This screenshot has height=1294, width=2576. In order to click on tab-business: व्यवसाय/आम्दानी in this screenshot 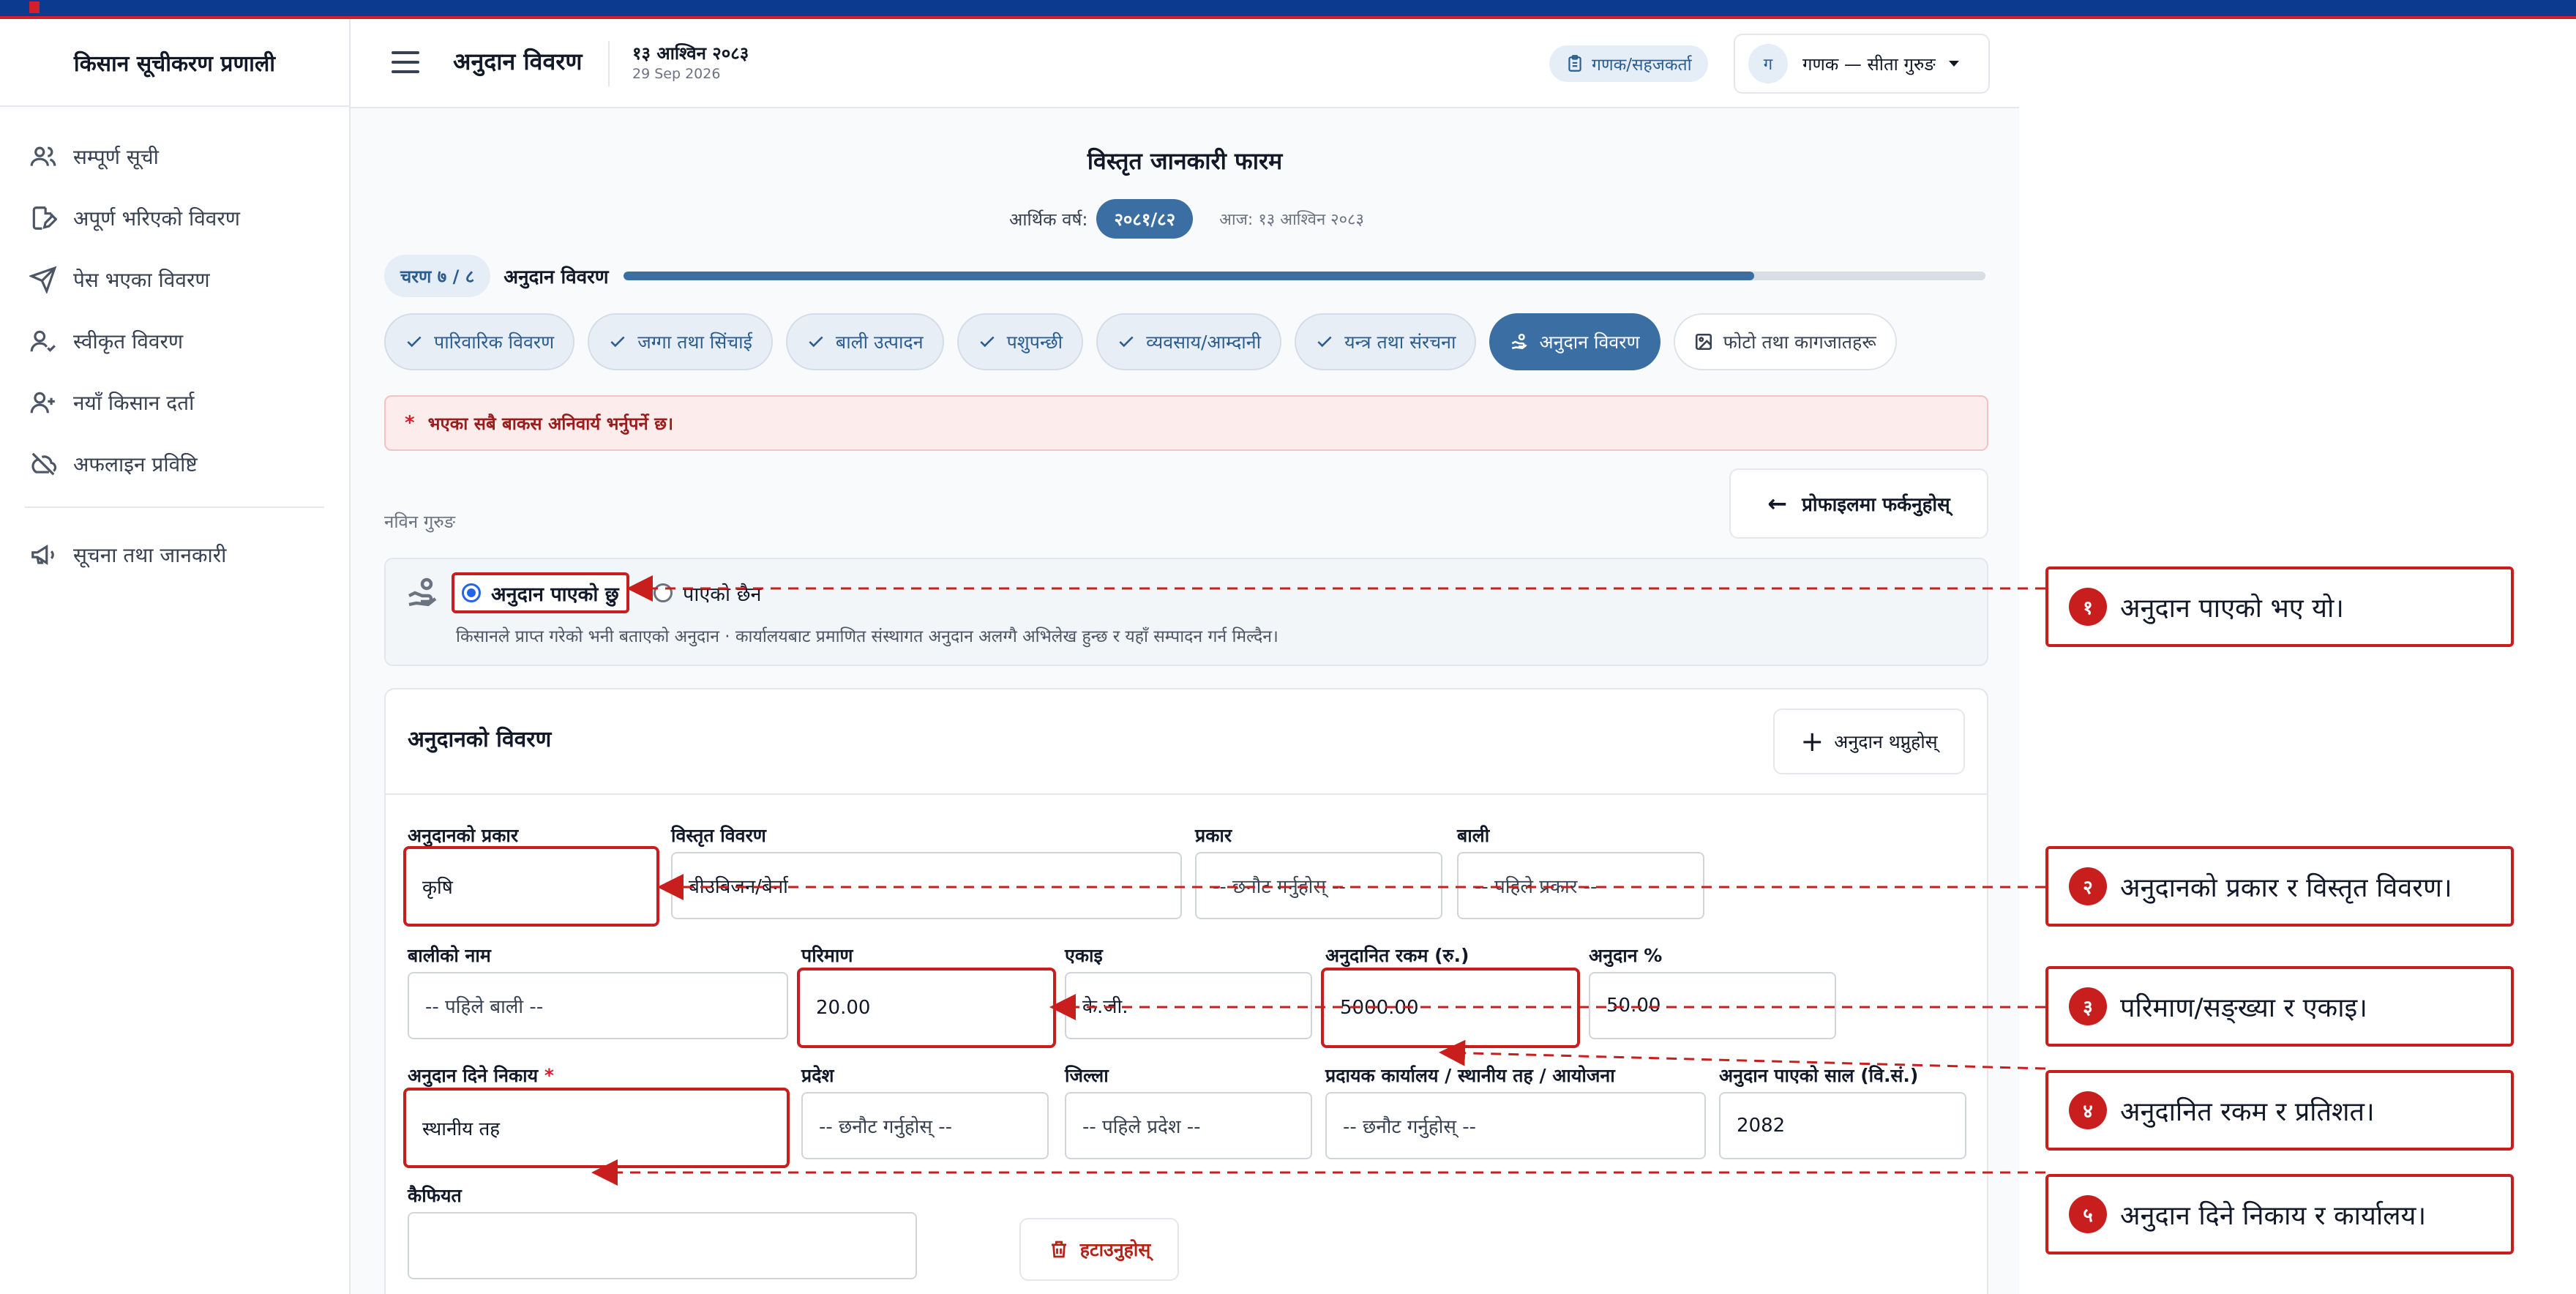, I will do `click(1189, 341)`.